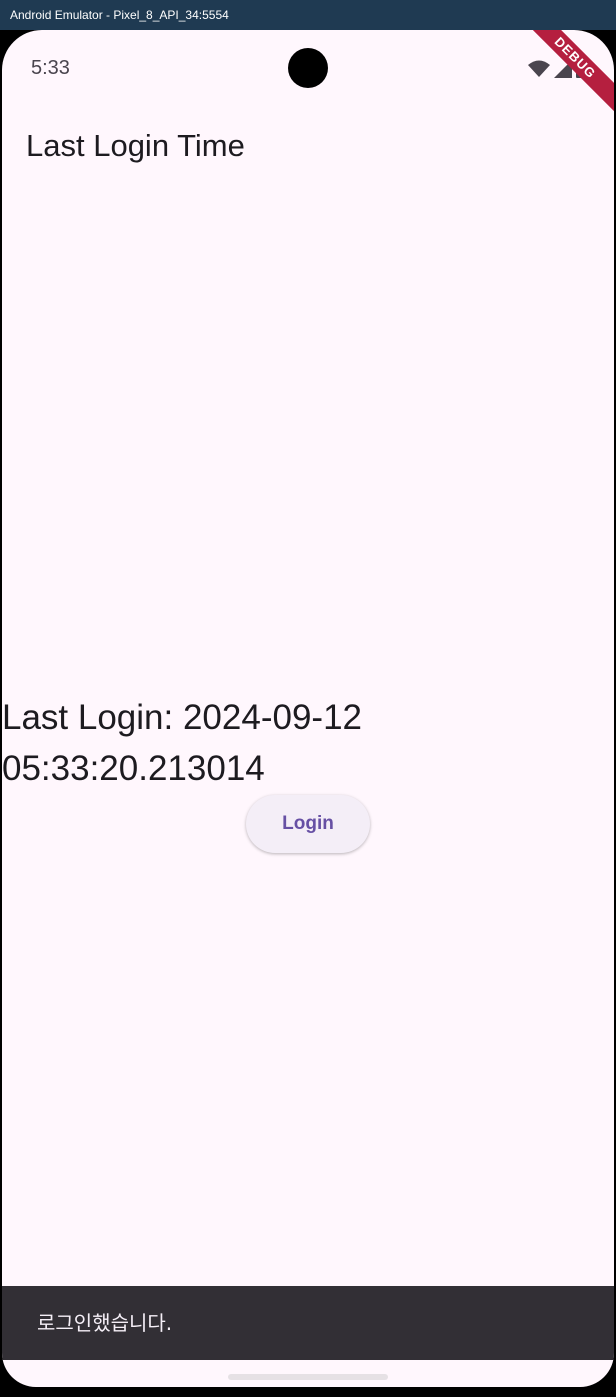 The height and width of the screenshot is (1397, 616). Describe the element at coordinates (308, 1377) in the screenshot. I see `gesture-nav-handle` at that location.